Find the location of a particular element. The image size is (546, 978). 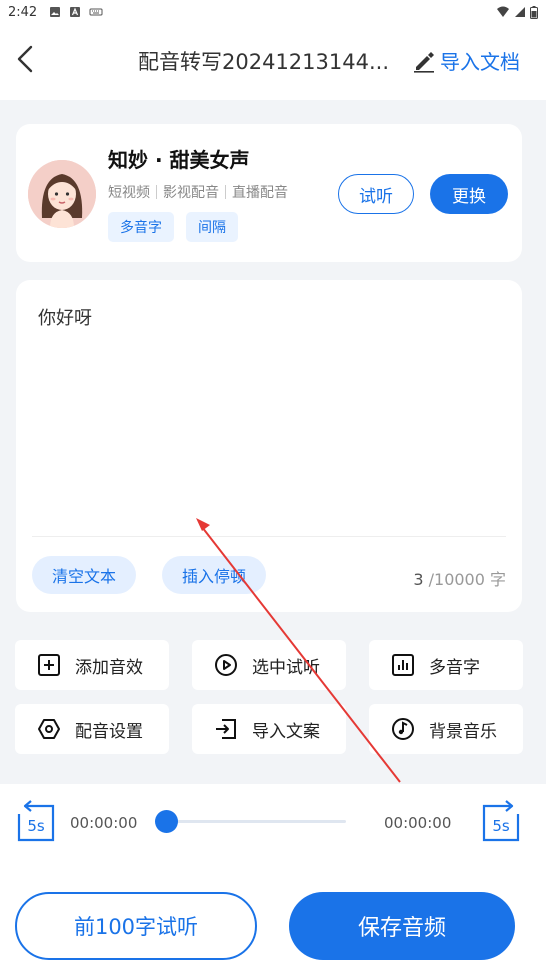

clear-text-button: 清空文本 is located at coordinates (84, 575).